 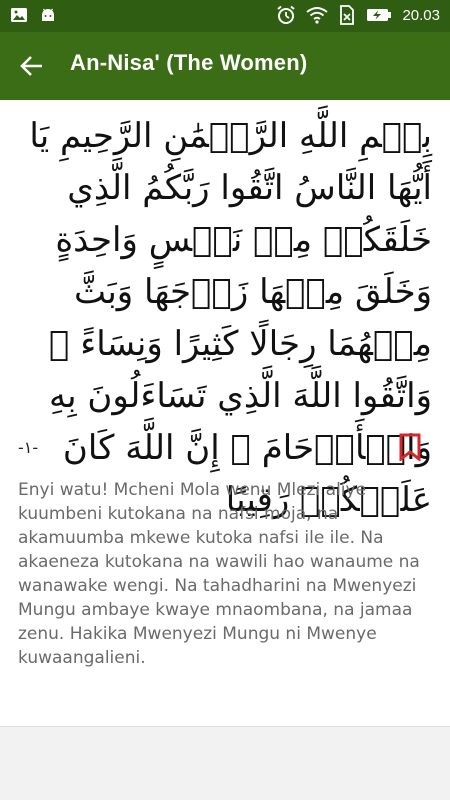 I want to click on status-left-icons, so click(x=33, y=15).